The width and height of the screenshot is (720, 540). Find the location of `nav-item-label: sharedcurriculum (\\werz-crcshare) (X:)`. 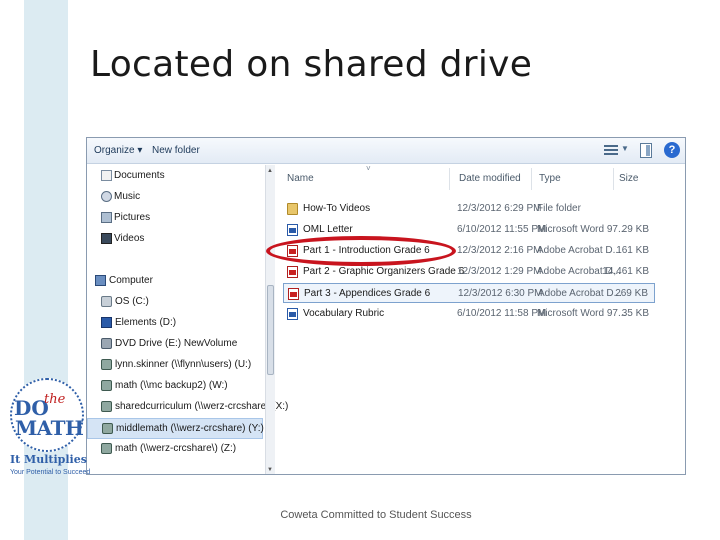

nav-item-label: sharedcurriculum (\\werz-crcshare) (X:) is located at coordinates (202, 406).